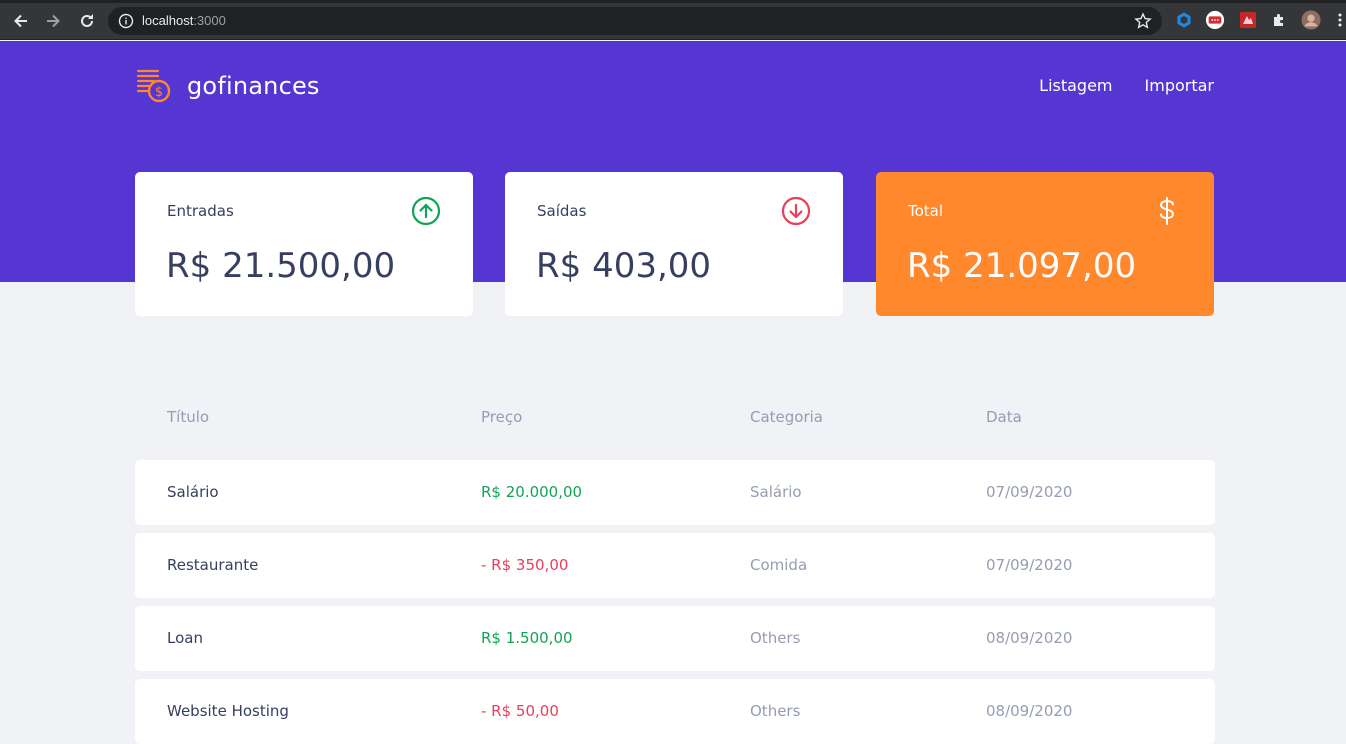 The height and width of the screenshot is (744, 1346). I want to click on url-text: localhost:3000, so click(184, 20).